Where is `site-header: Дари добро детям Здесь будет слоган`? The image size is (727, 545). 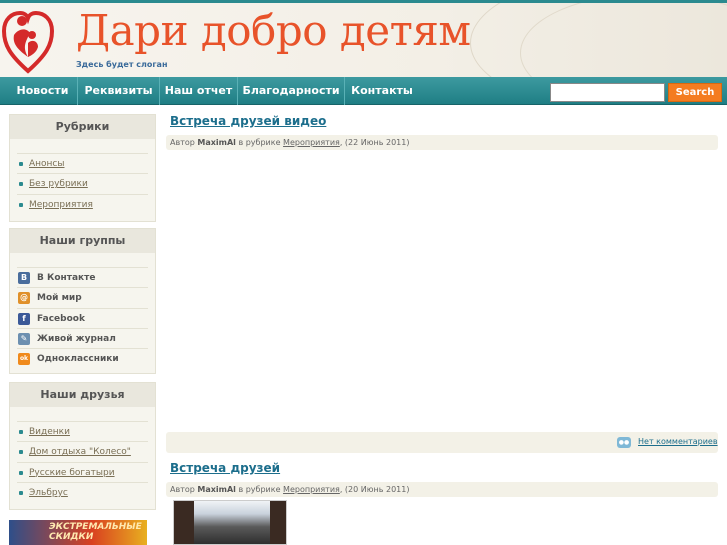
site-header: Дари добро детям Здесь будет слоган is located at coordinates (363, 40).